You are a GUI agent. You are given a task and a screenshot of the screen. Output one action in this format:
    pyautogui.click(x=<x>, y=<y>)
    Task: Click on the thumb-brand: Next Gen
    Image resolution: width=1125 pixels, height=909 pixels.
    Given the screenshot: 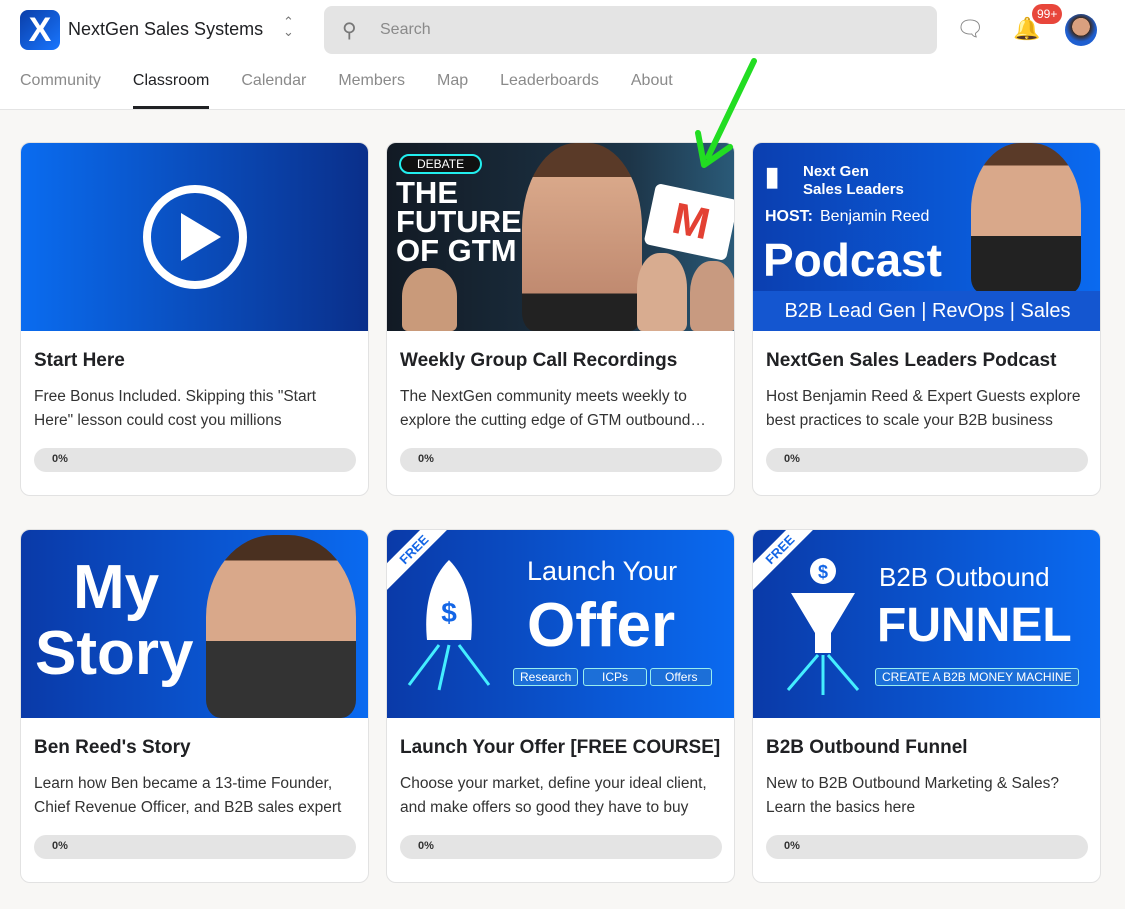 What is the action you would take?
    pyautogui.click(x=836, y=171)
    